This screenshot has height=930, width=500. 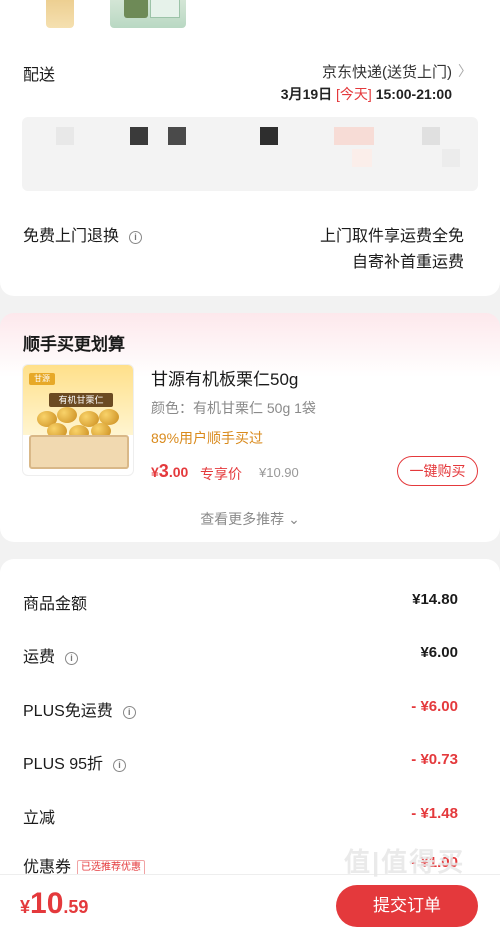 I want to click on original-price: ¥10.90, so click(x=279, y=472).